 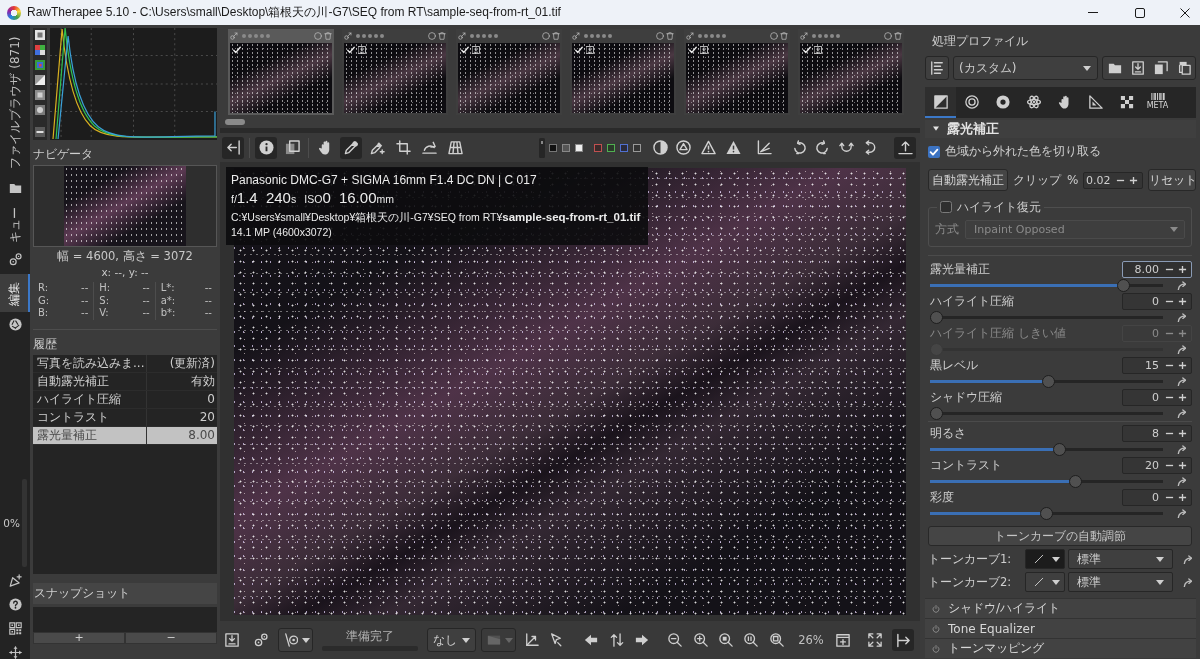 What do you see at coordinates (532, 640) in the screenshot?
I see `corner-arrow-icon` at bounding box center [532, 640].